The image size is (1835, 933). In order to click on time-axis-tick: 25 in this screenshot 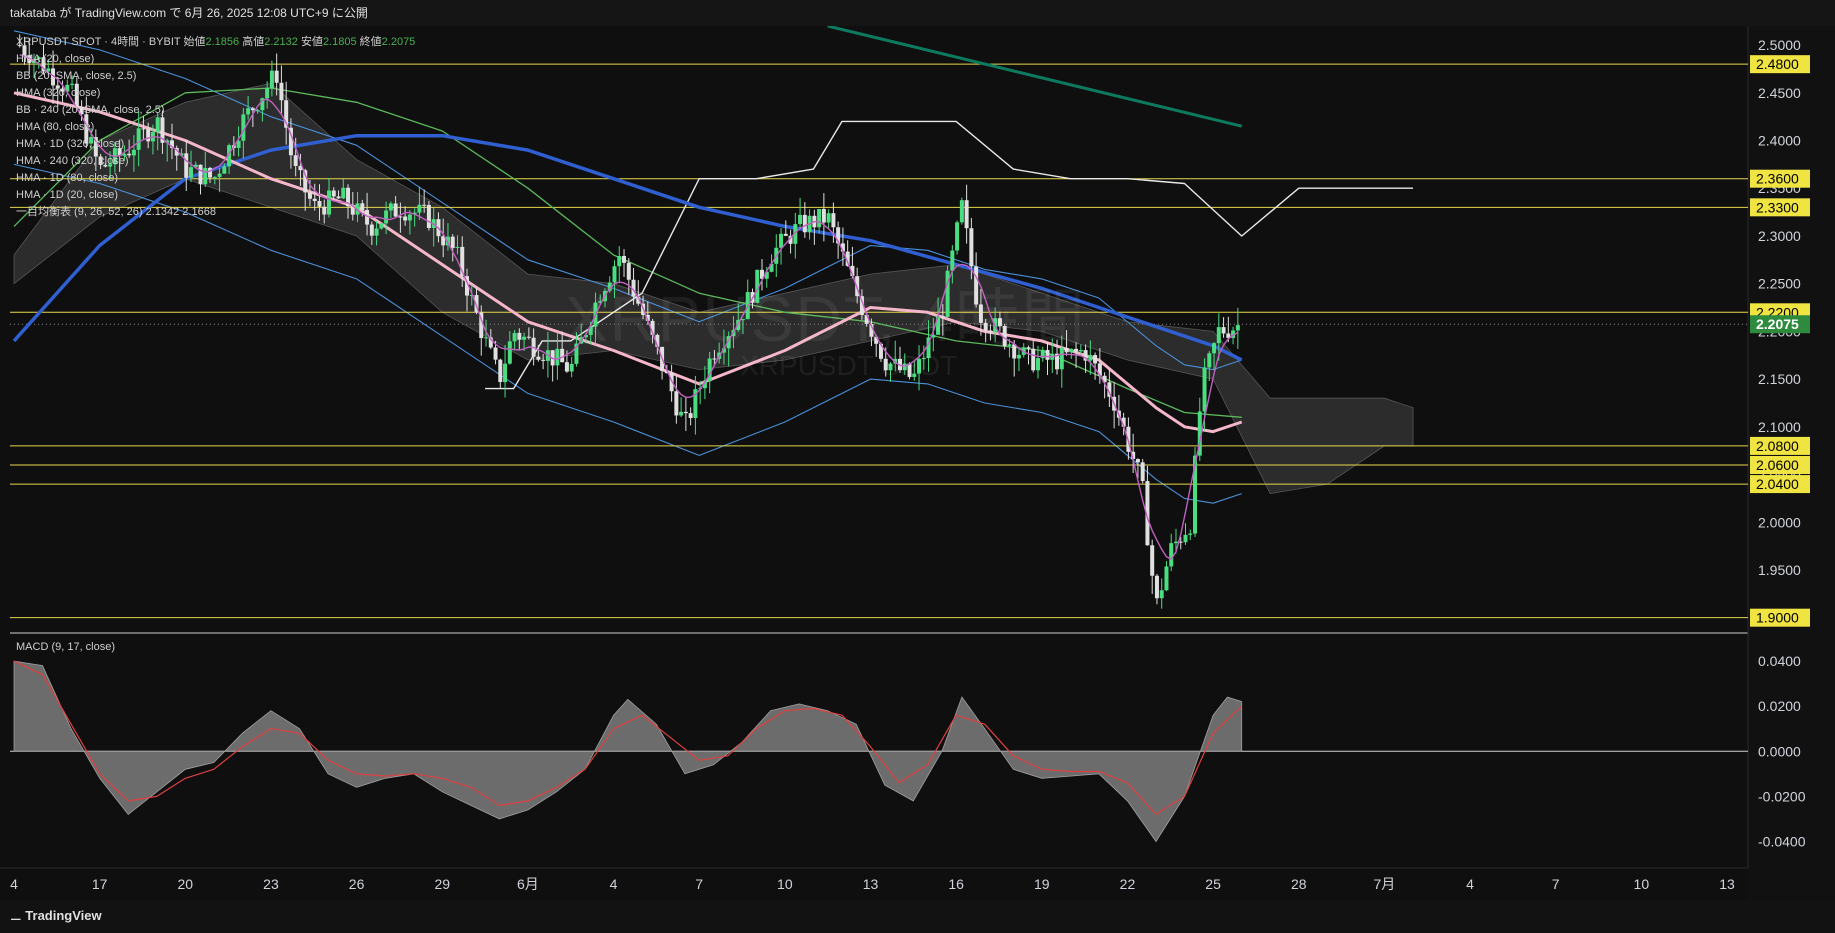, I will do `click(1213, 884)`.